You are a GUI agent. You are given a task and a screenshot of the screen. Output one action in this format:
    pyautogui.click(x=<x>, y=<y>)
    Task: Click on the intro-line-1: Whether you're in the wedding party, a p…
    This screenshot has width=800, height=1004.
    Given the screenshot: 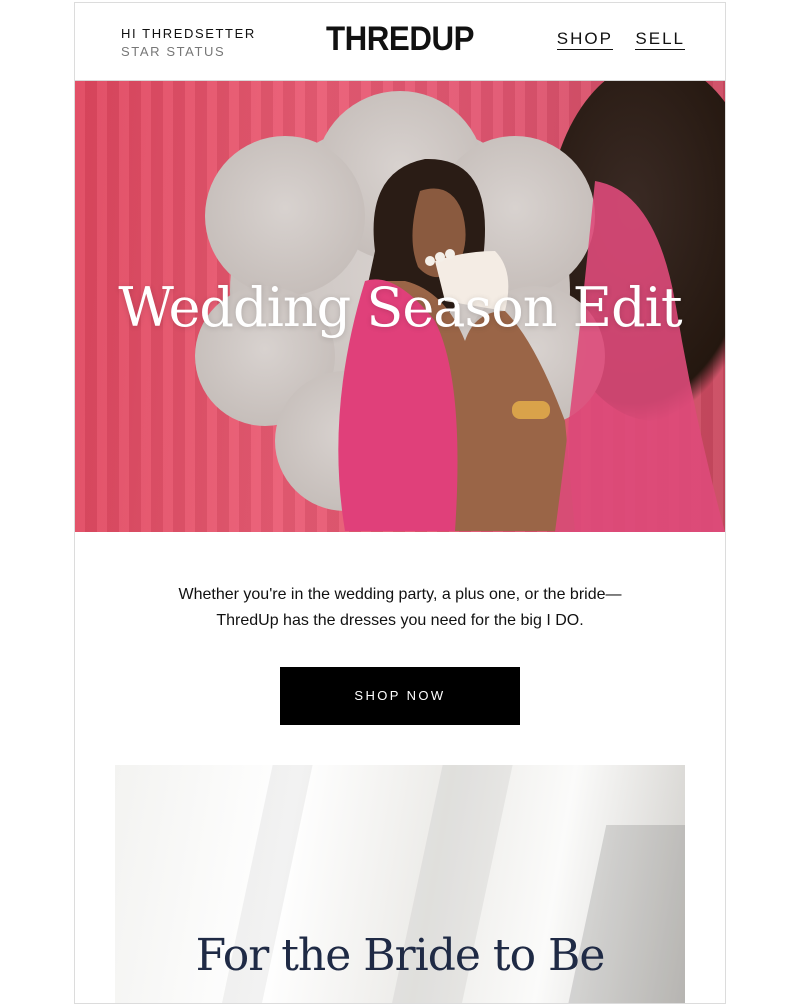 What is the action you would take?
    pyautogui.click(x=400, y=594)
    